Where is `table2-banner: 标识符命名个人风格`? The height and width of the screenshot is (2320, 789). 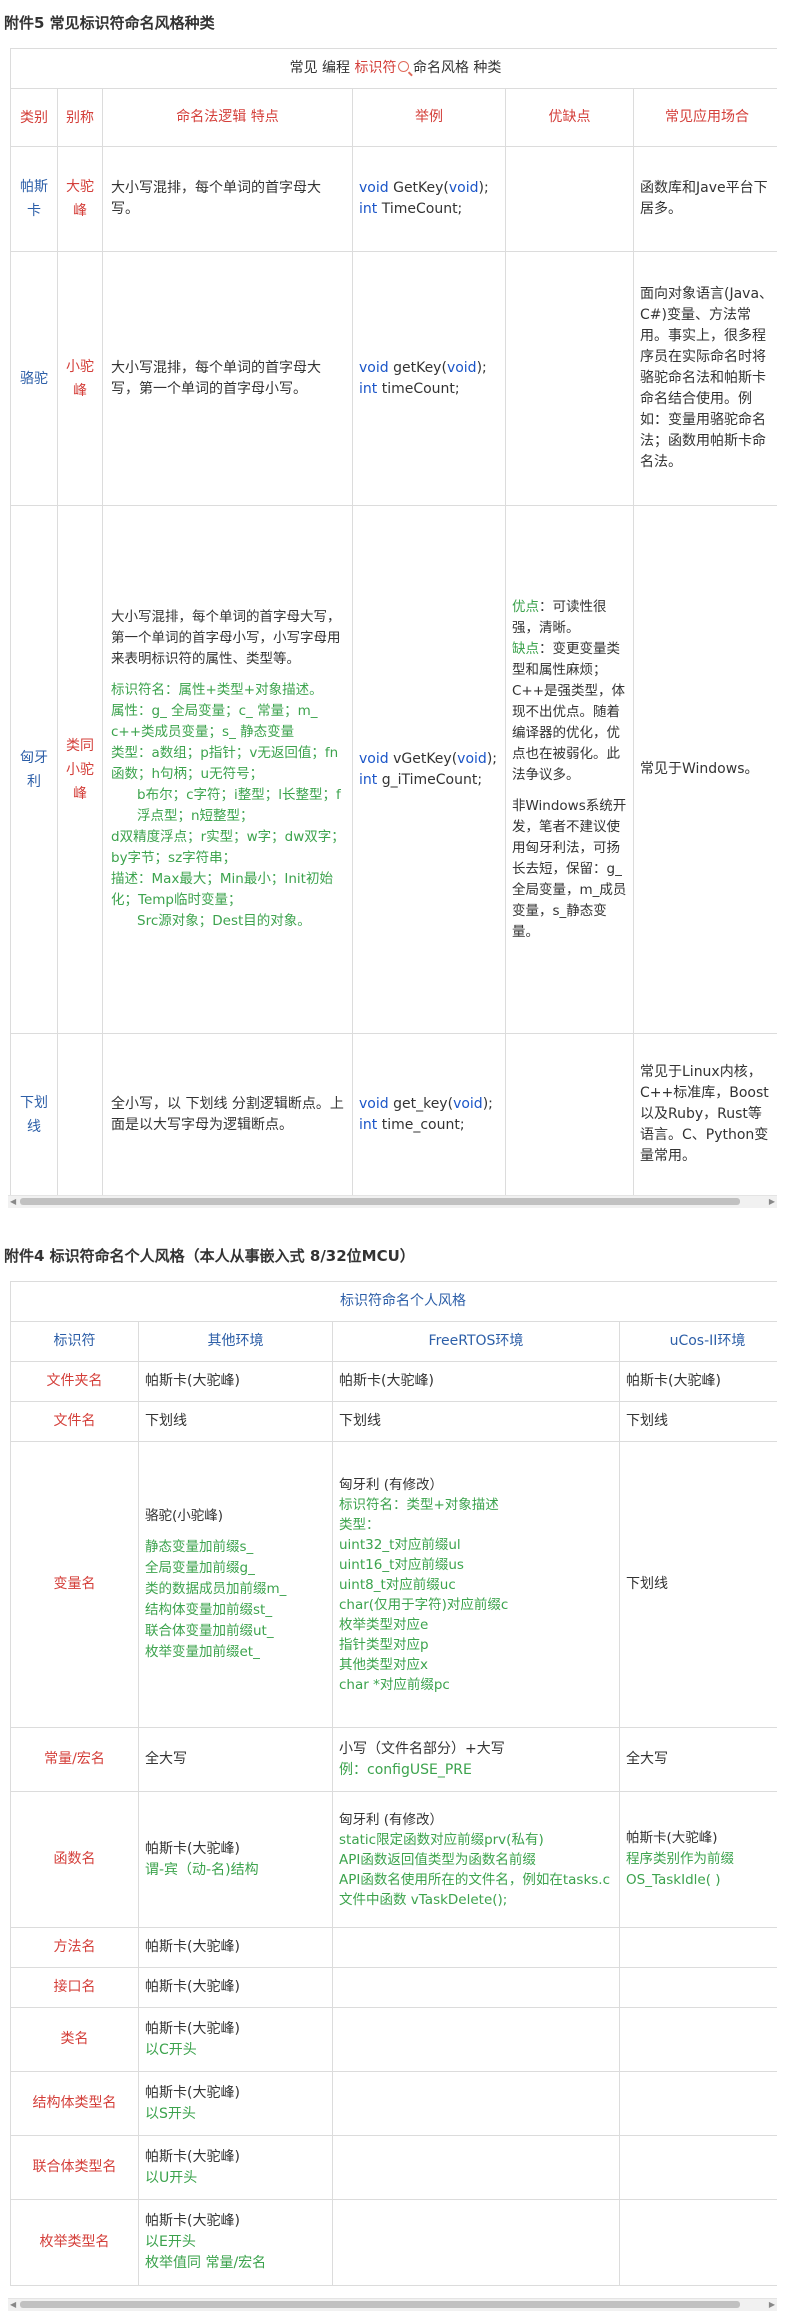
table2-banner: 标识符命名个人风格 is located at coordinates (393, 1301).